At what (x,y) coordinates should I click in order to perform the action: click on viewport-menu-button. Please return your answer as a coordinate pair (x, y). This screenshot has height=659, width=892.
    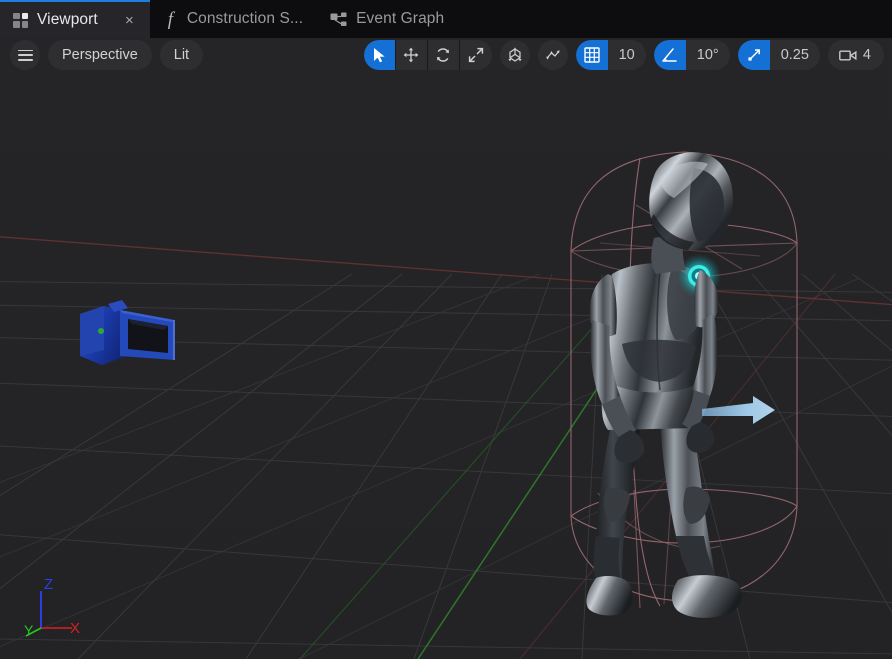
    Looking at the image, I should click on (25, 55).